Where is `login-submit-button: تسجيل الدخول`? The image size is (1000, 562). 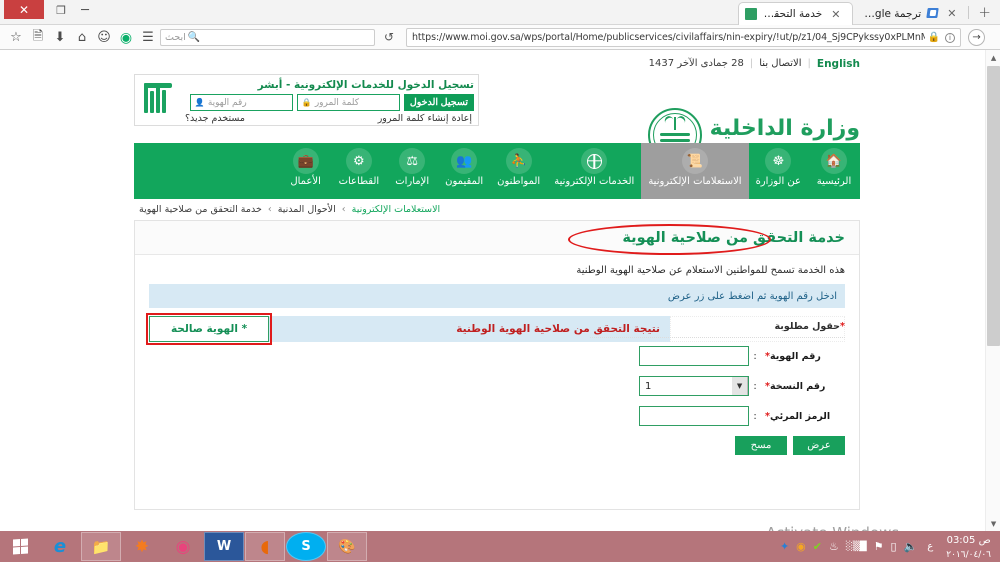
login-submit-button: تسجيل الدخول is located at coordinates (438, 102).